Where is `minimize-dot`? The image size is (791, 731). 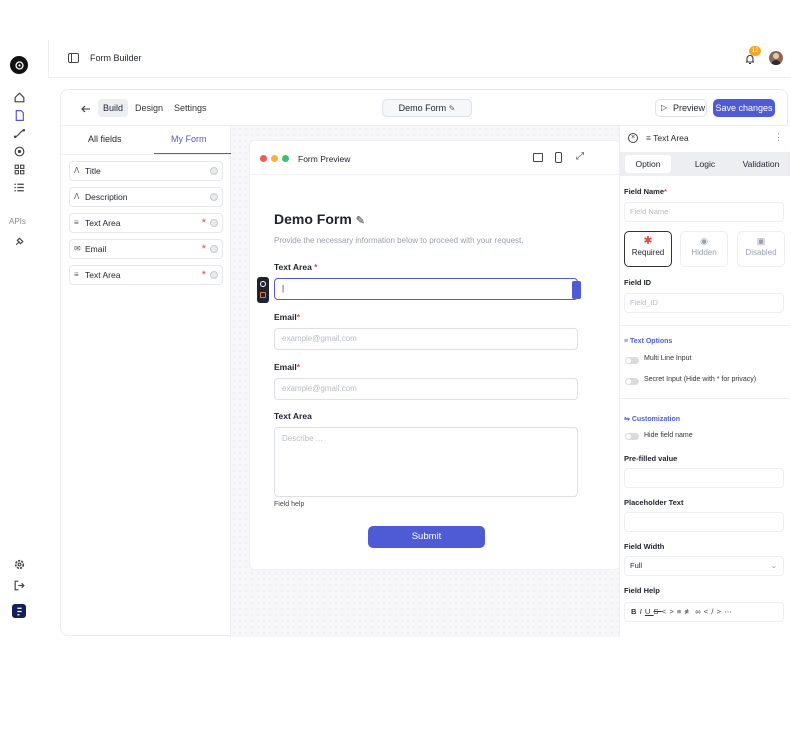 minimize-dot is located at coordinates (274, 158).